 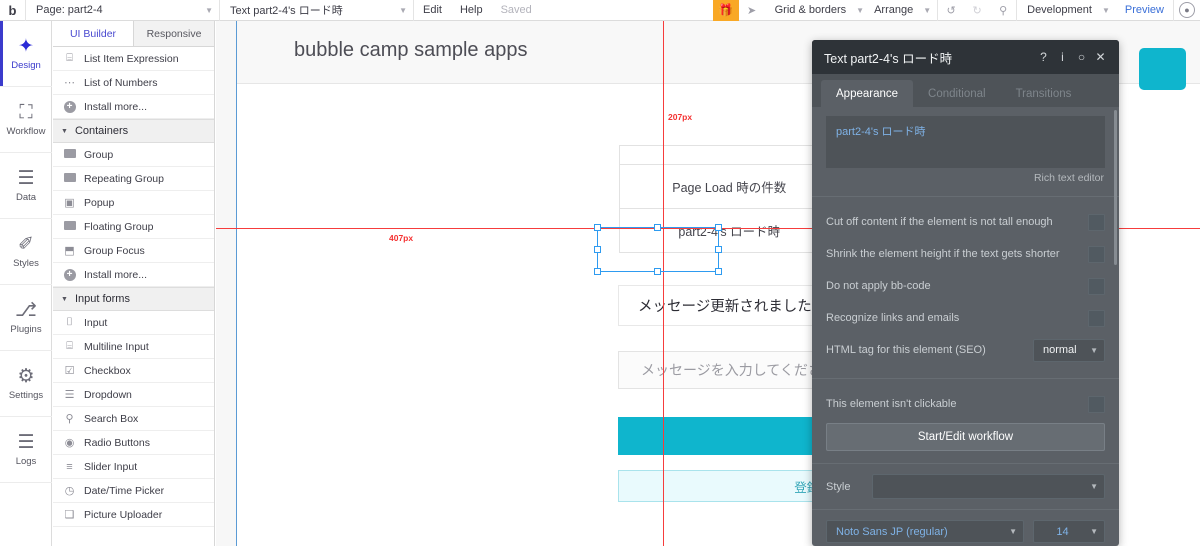 What do you see at coordinates (133, 323) in the screenshot?
I see `palette-item-input: ⌷ Input` at bounding box center [133, 323].